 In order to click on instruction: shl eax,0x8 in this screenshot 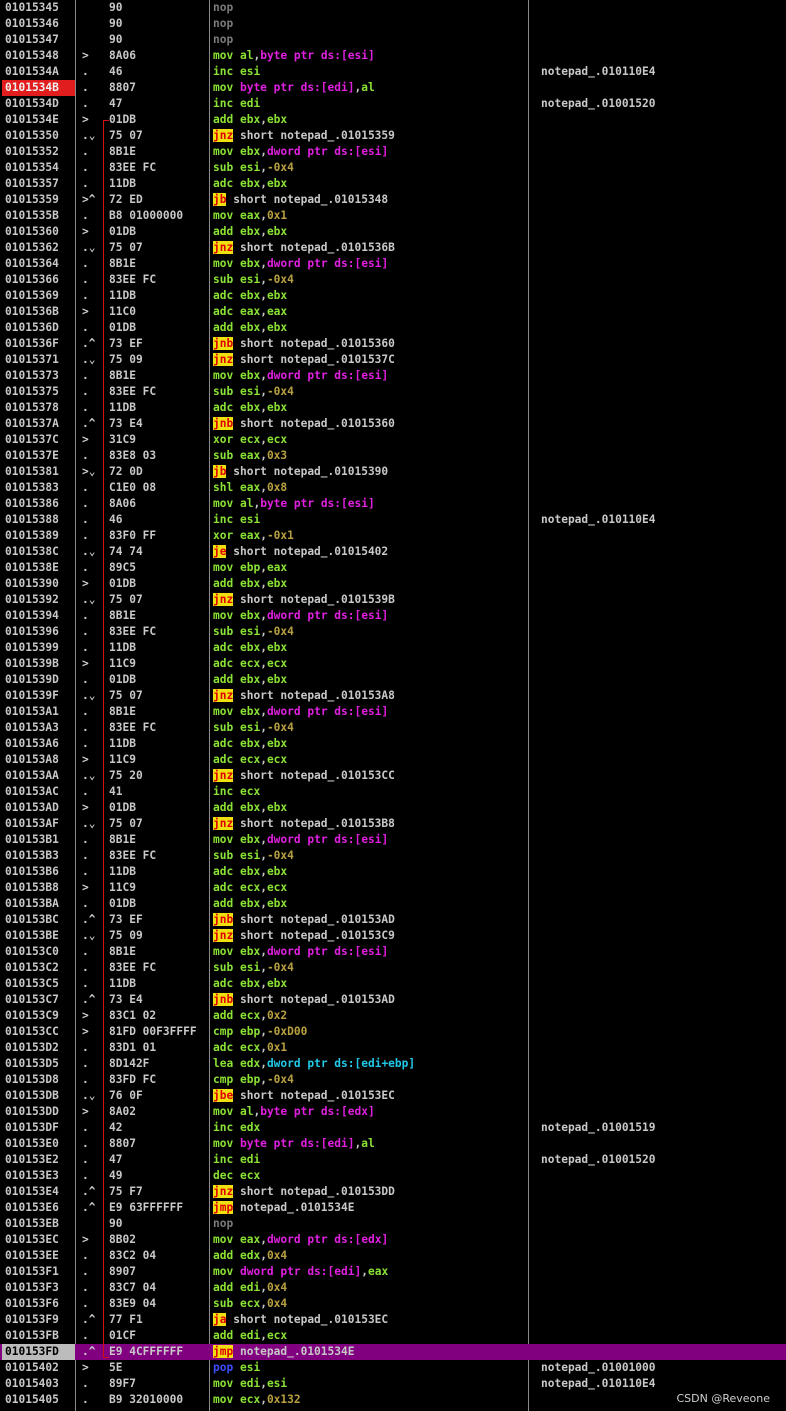, I will do `click(369, 488)`.